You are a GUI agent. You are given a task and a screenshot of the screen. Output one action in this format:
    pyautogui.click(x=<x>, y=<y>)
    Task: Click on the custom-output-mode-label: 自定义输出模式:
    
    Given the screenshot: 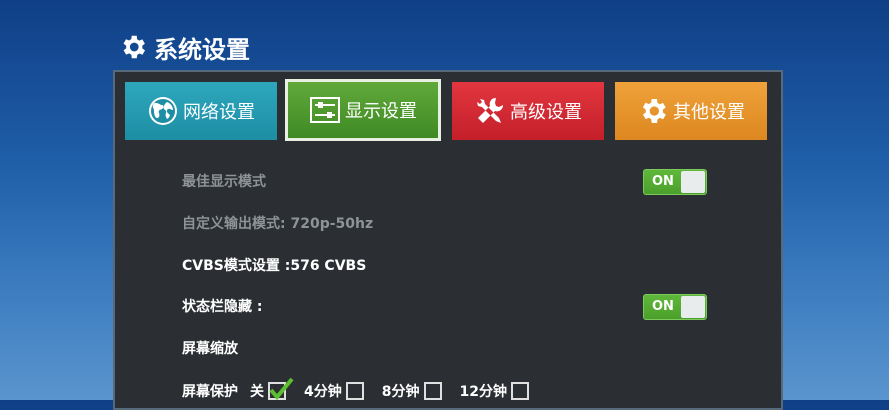 What is the action you would take?
    pyautogui.click(x=234, y=224)
    